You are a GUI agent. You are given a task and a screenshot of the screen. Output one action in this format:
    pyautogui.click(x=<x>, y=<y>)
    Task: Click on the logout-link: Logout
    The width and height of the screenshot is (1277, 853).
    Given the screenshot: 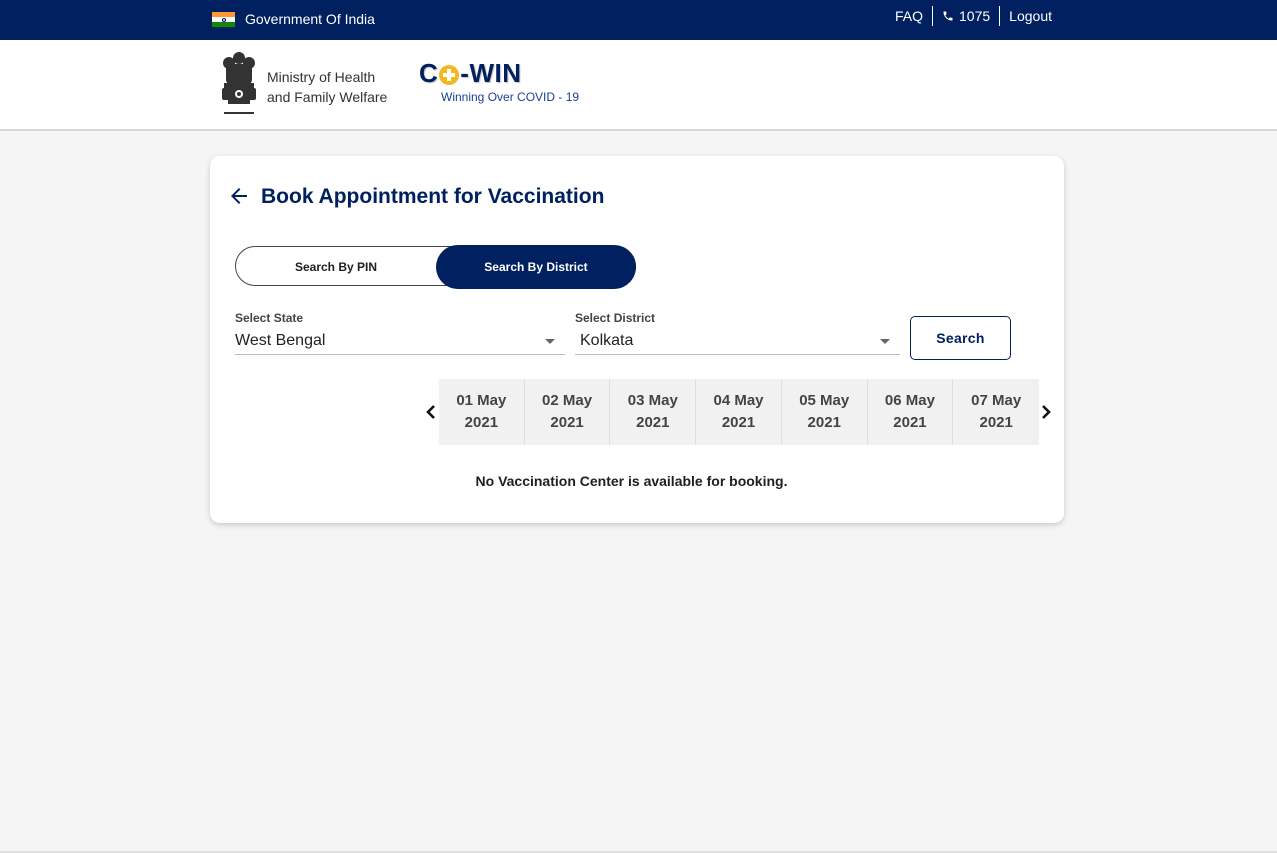 What is the action you would take?
    pyautogui.click(x=1025, y=16)
    